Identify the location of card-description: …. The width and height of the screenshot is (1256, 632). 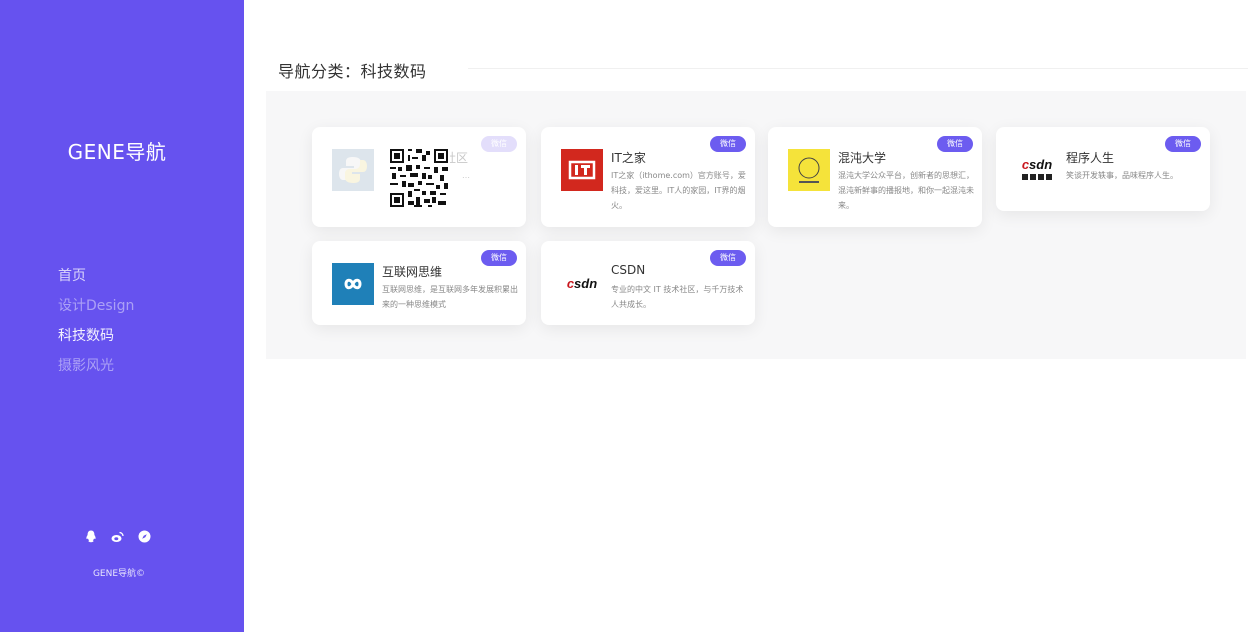
(466, 175).